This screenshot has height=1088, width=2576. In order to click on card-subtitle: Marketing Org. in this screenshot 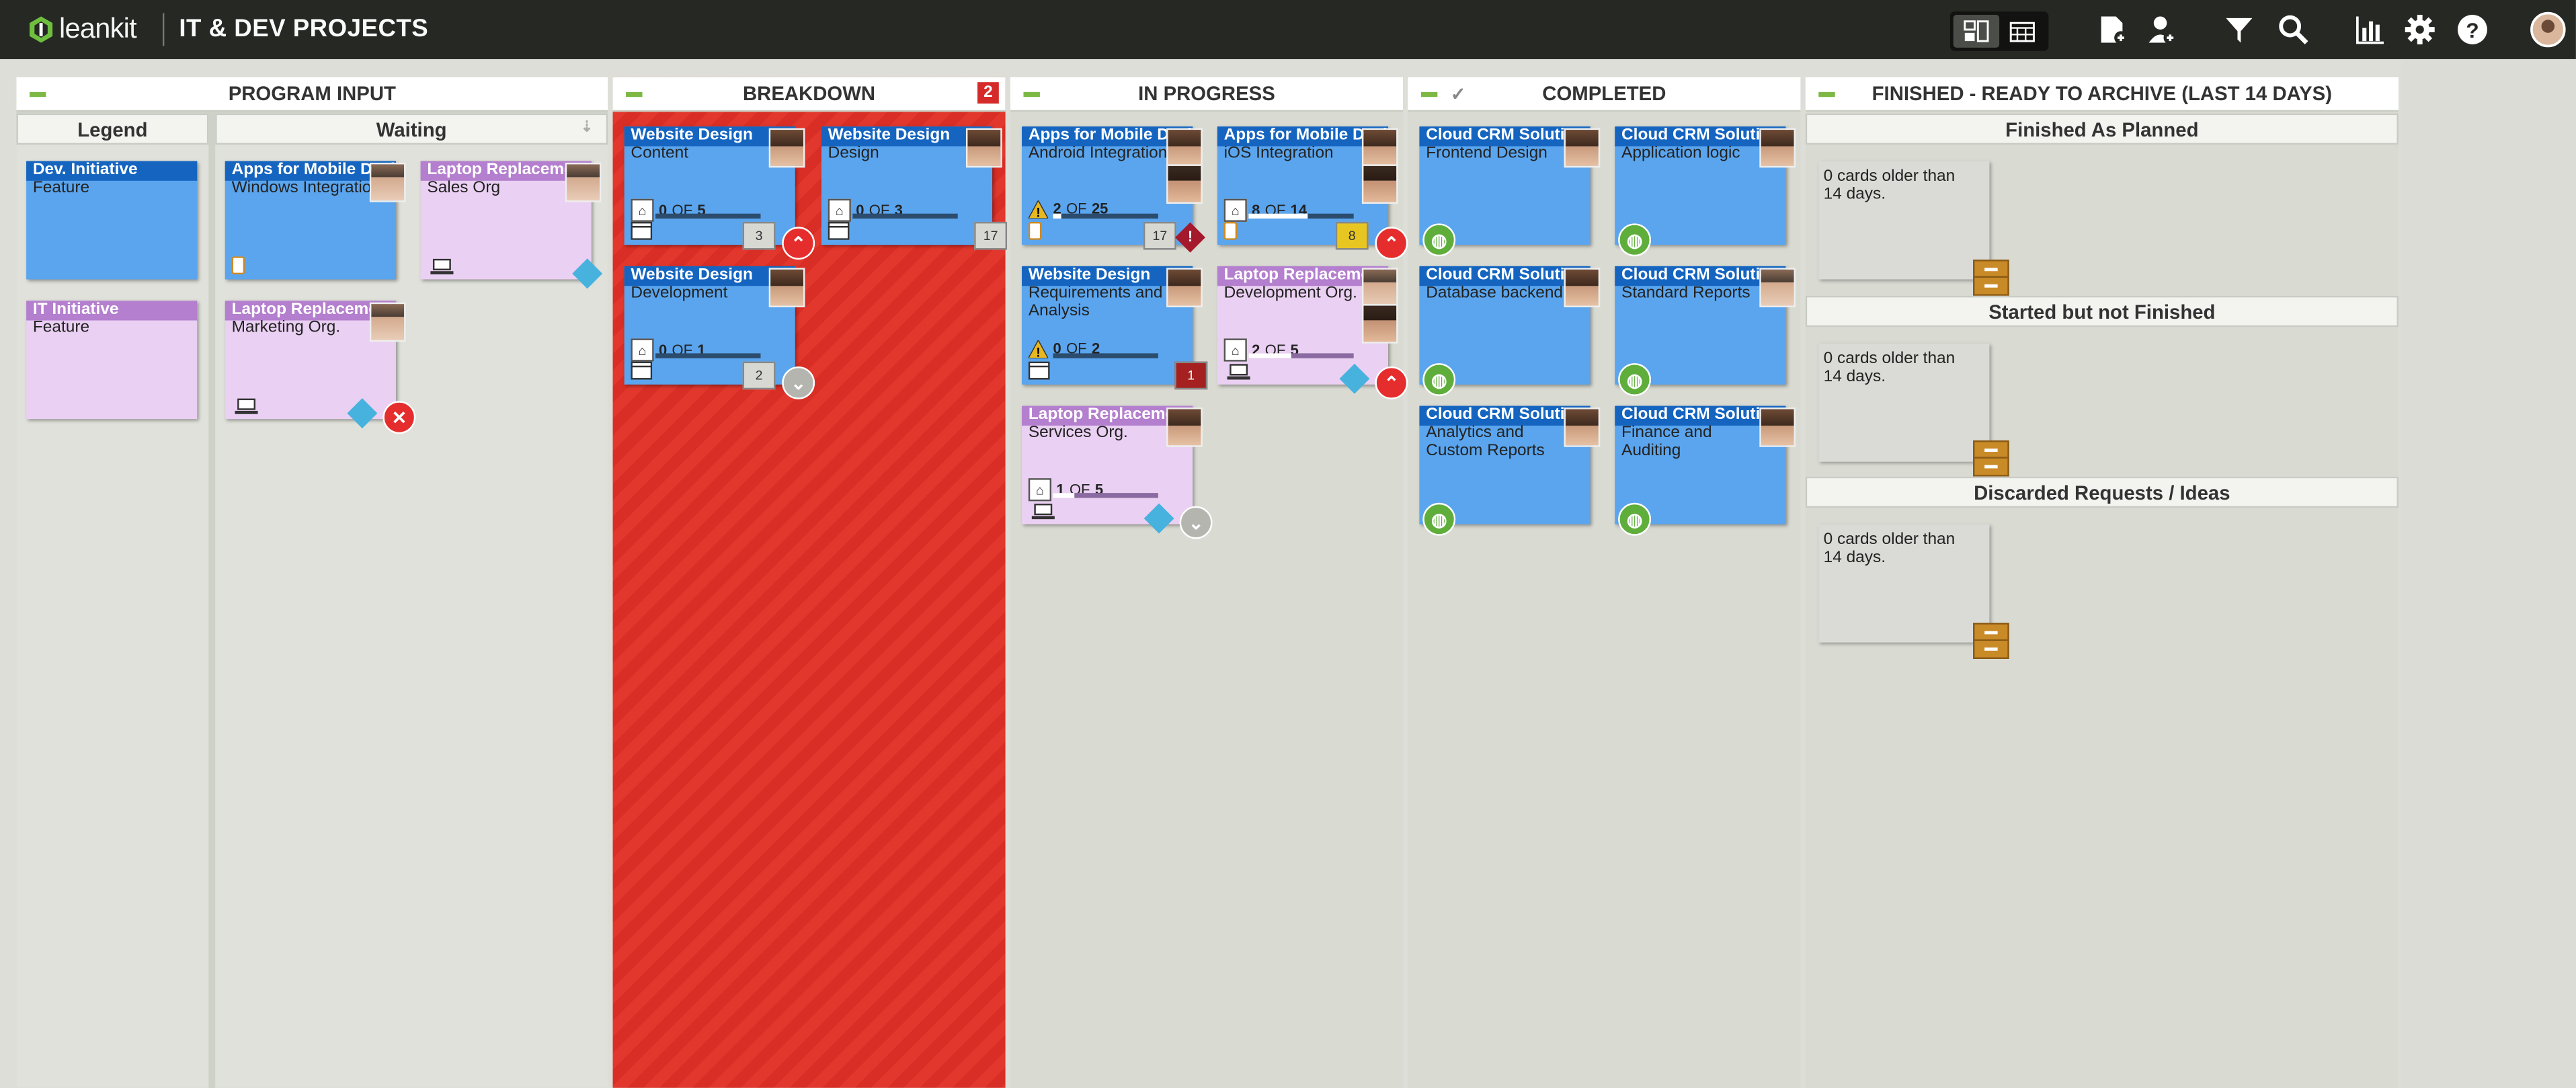, I will do `click(286, 328)`.